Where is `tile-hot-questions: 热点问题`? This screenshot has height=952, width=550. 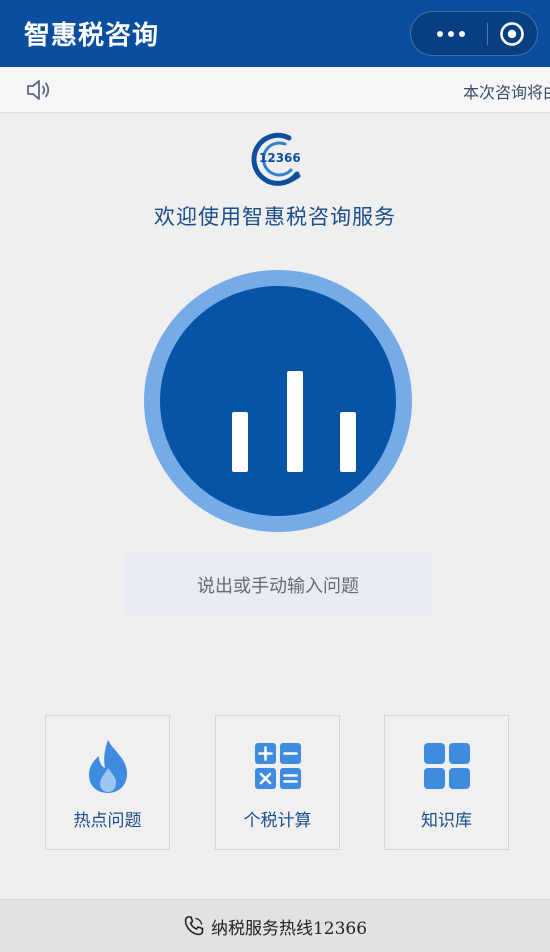 tile-hot-questions: 热点问题 is located at coordinates (107, 782).